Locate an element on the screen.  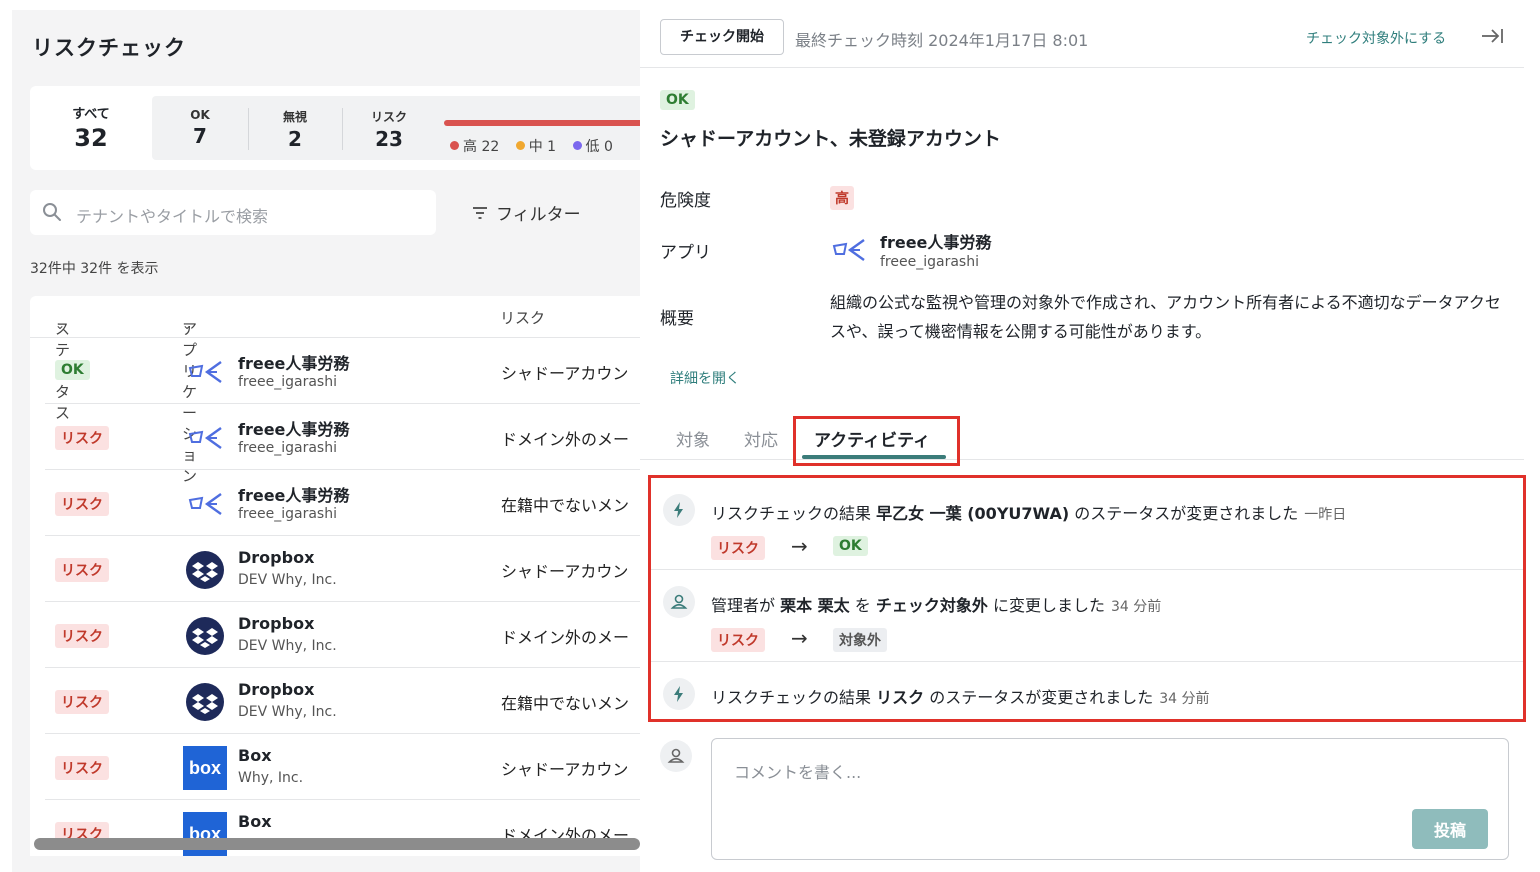
app-tenant: Why, Inc. is located at coordinates (271, 778).